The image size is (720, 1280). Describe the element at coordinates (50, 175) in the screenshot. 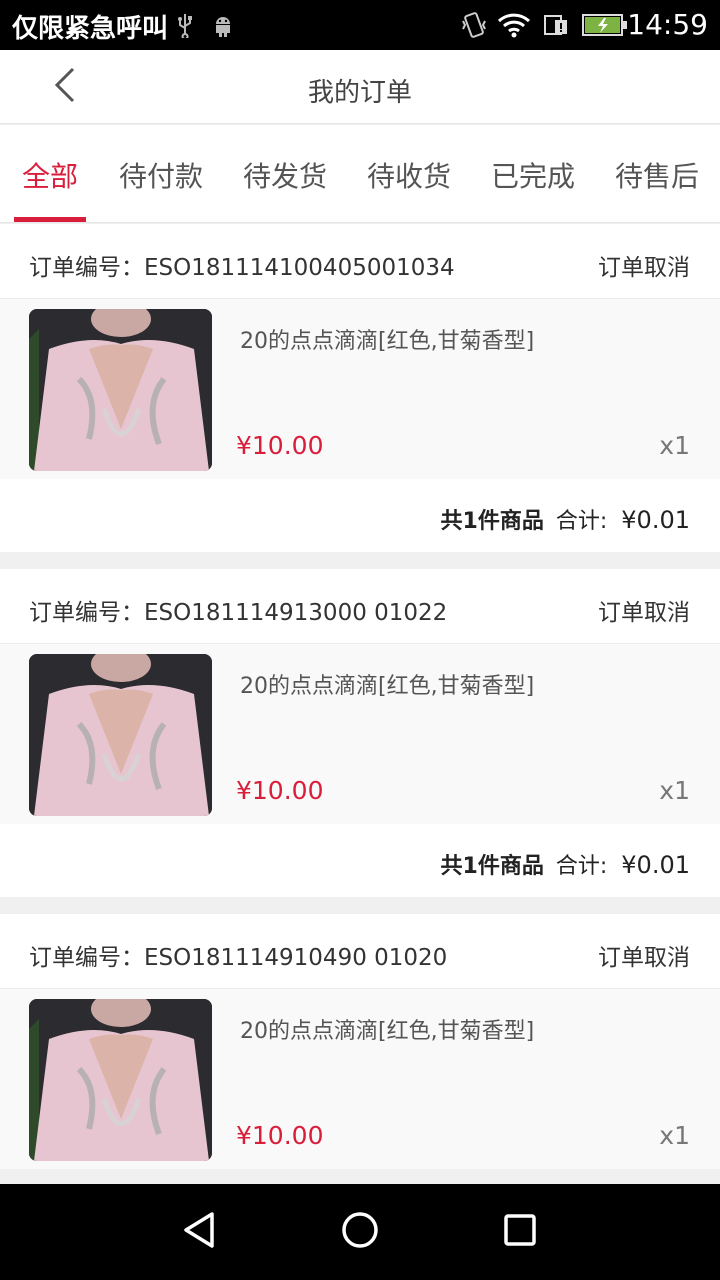

I see `tab-all: 全部` at that location.